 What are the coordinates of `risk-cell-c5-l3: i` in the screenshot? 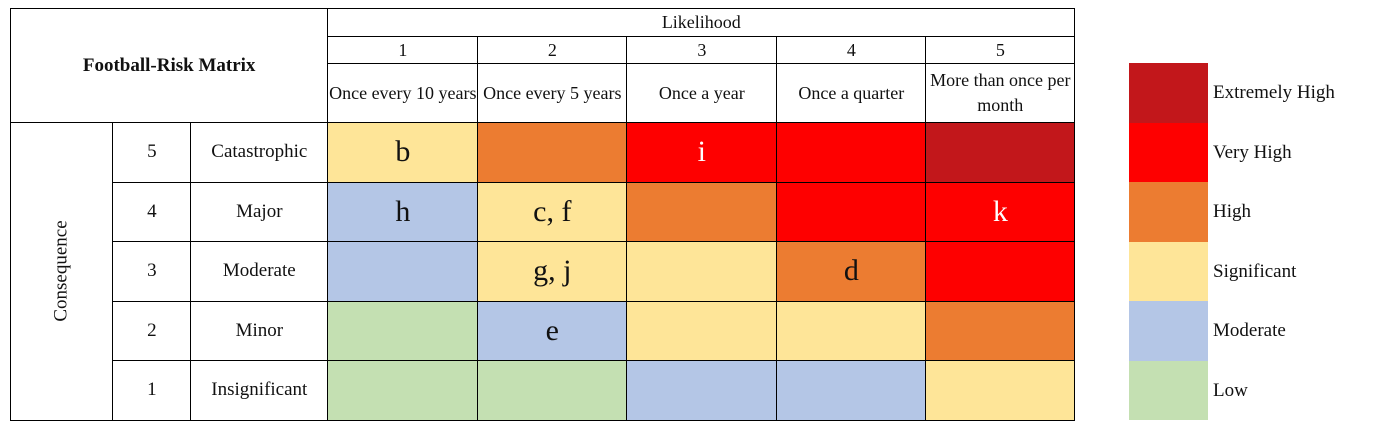 It's located at (702, 152).